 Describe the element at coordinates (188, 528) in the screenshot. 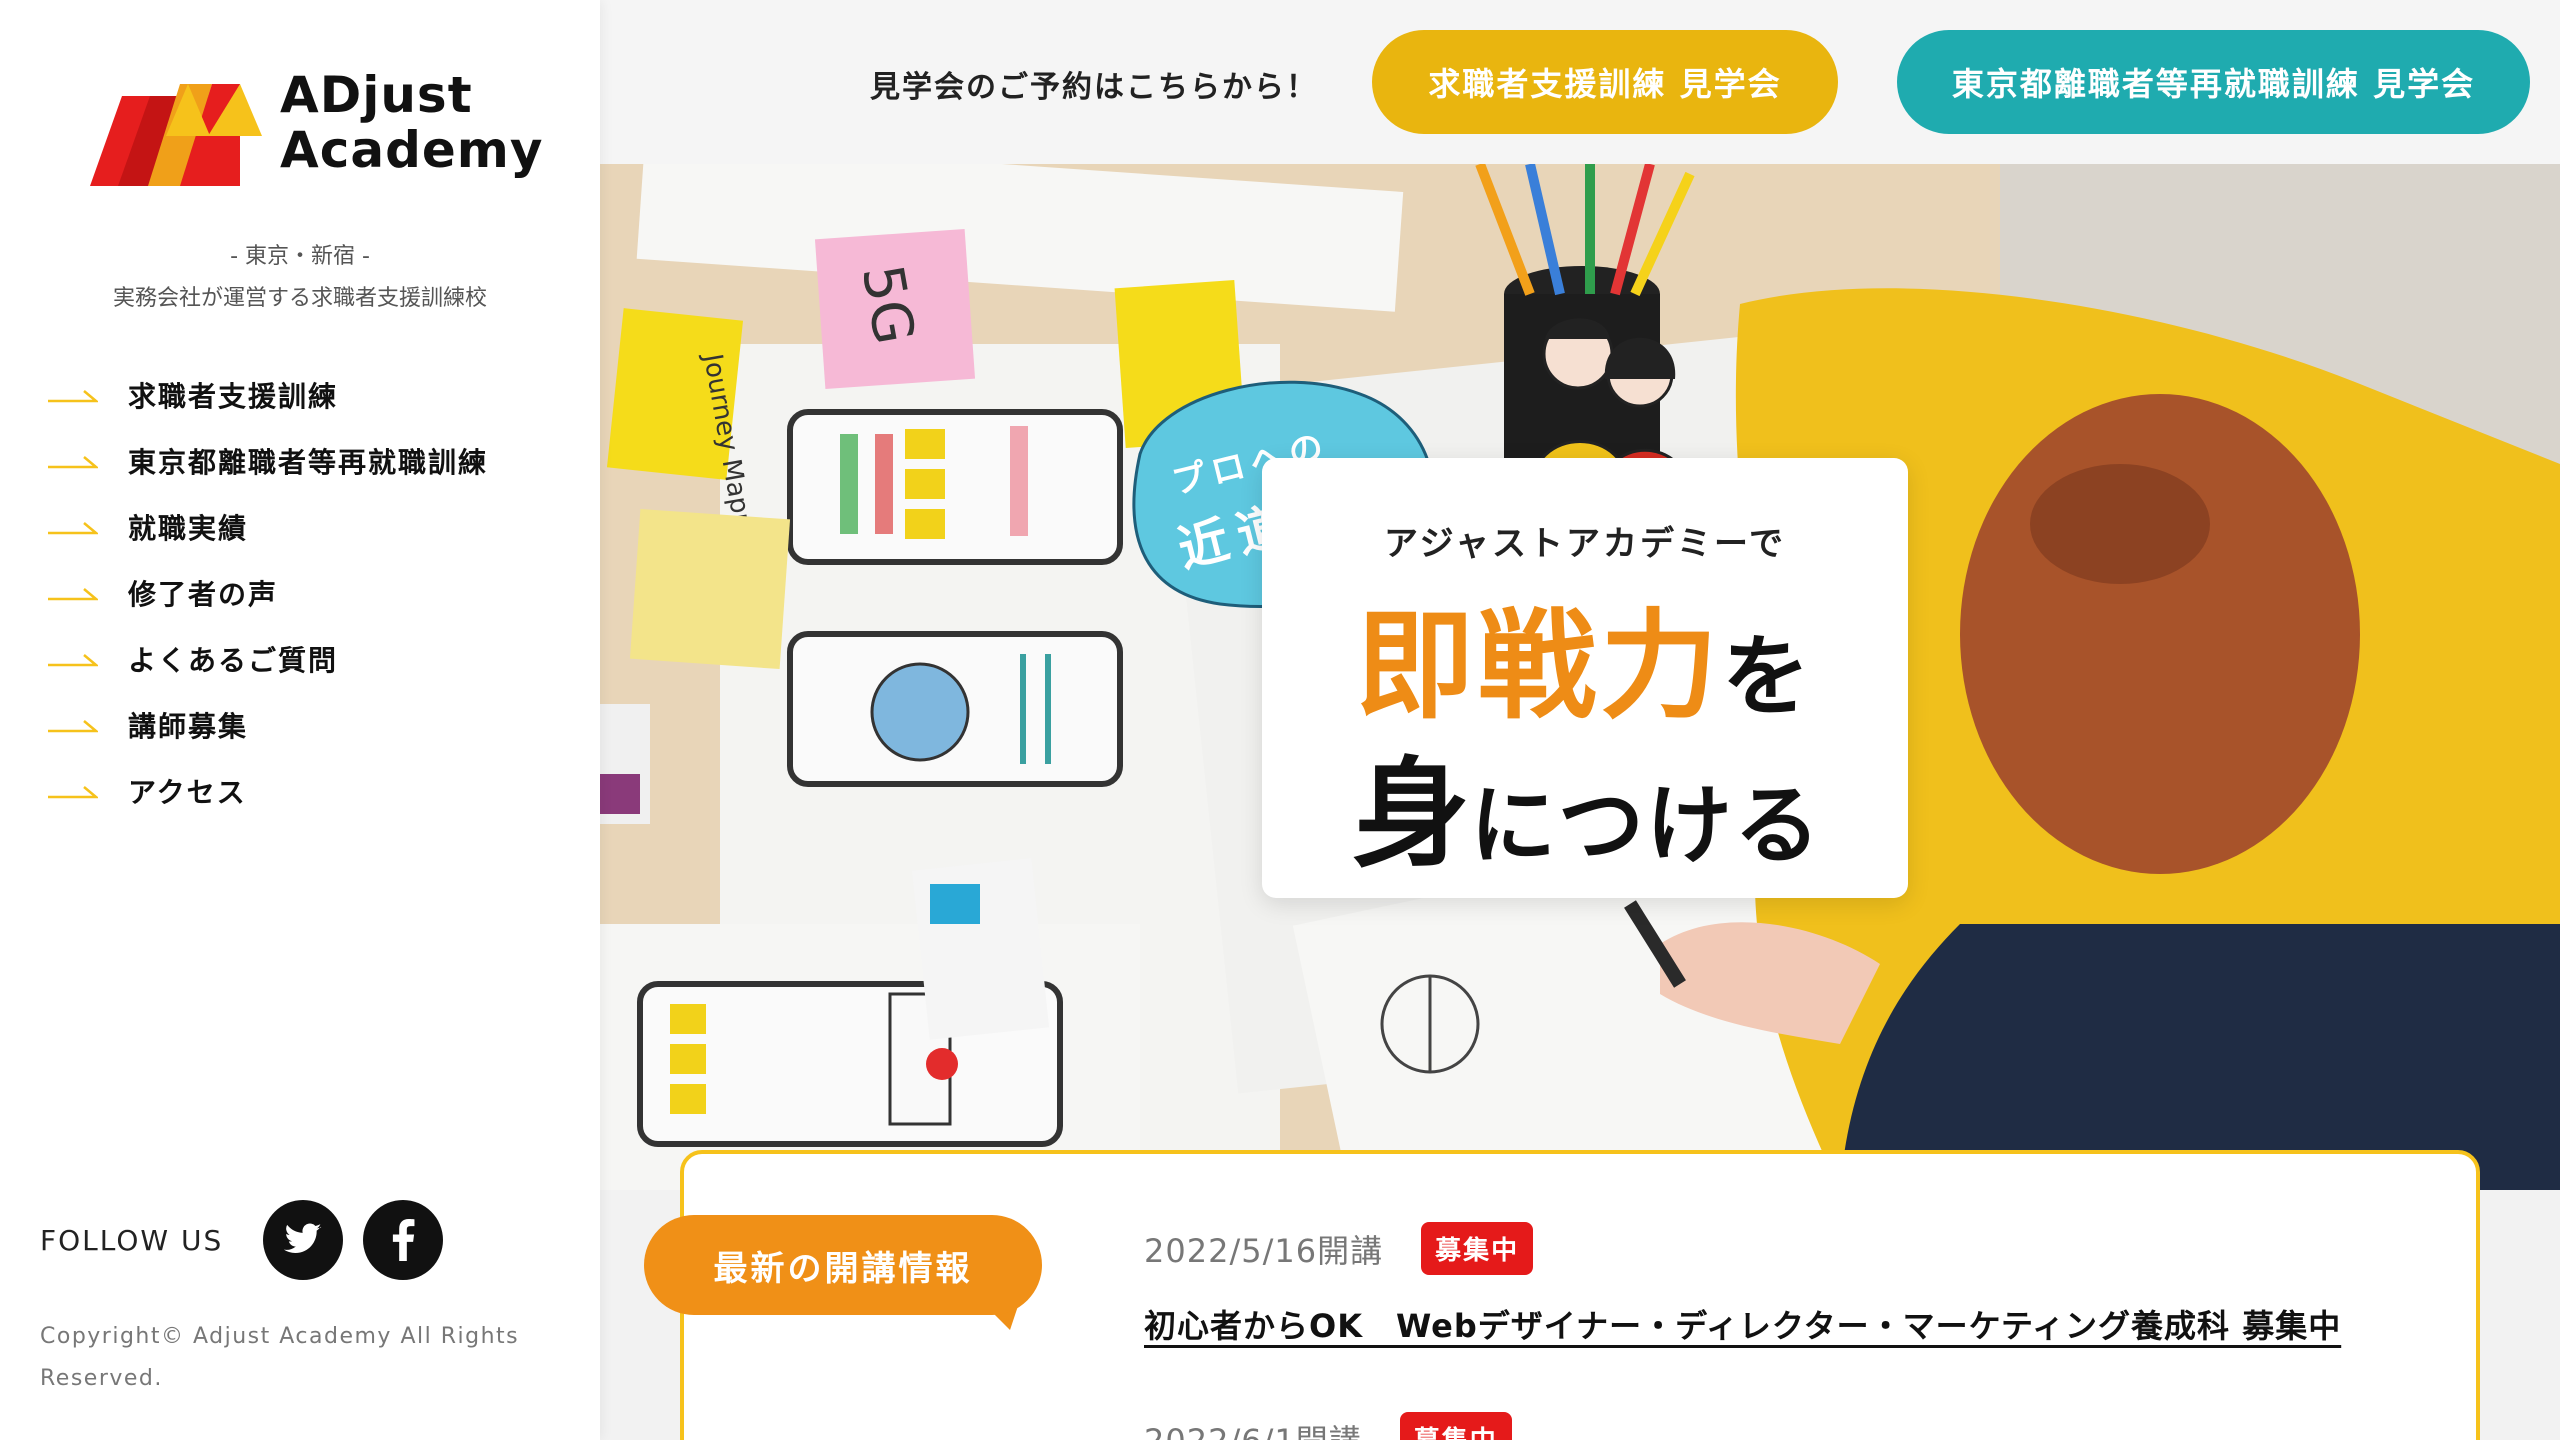

I see `nav-item-label: 就職実績` at that location.